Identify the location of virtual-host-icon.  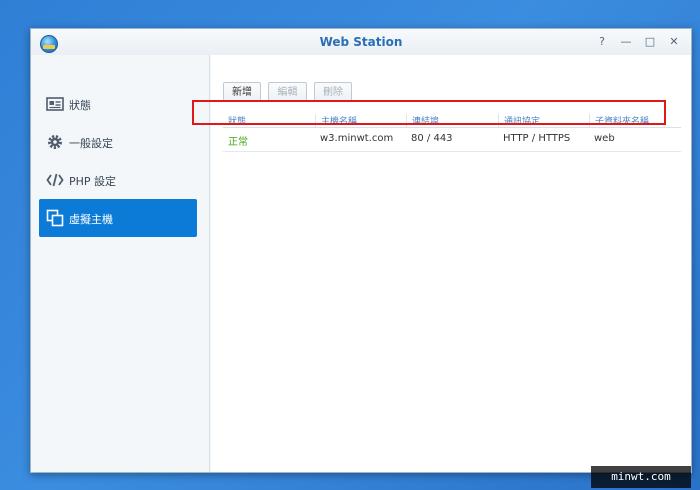
(55, 218).